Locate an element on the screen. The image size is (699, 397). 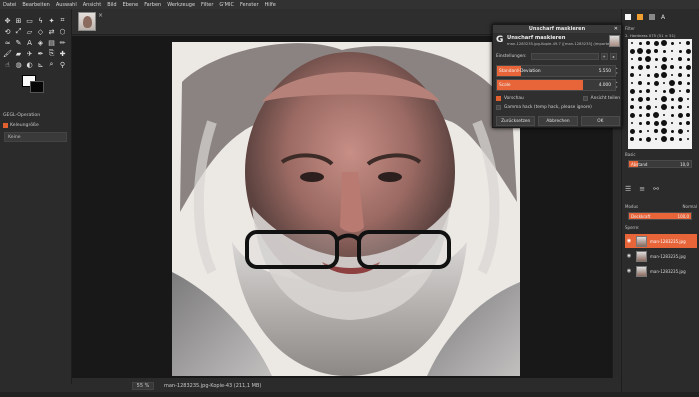
clone-icon: ⎘ is located at coordinates (51, 53).